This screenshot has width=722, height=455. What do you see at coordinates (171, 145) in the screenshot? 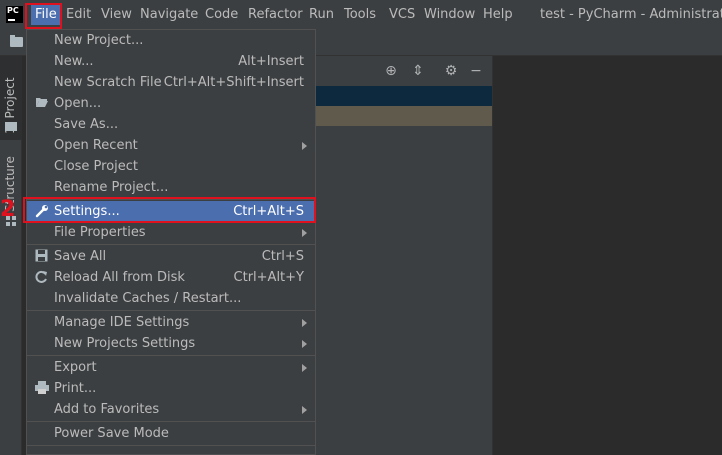
I see `menu-item-open-recent: Open Recent` at bounding box center [171, 145].